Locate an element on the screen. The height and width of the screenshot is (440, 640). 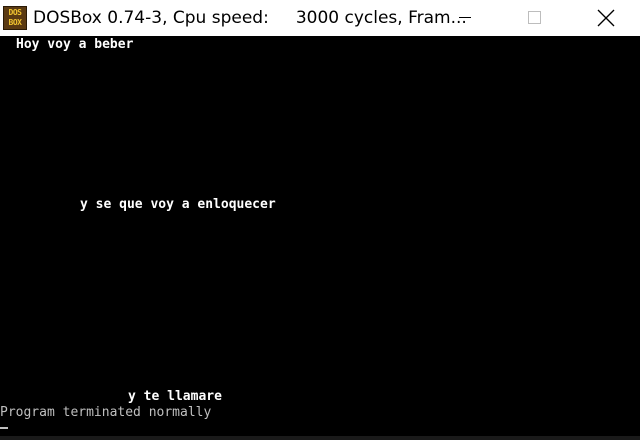
close-button is located at coordinates (605, 18).